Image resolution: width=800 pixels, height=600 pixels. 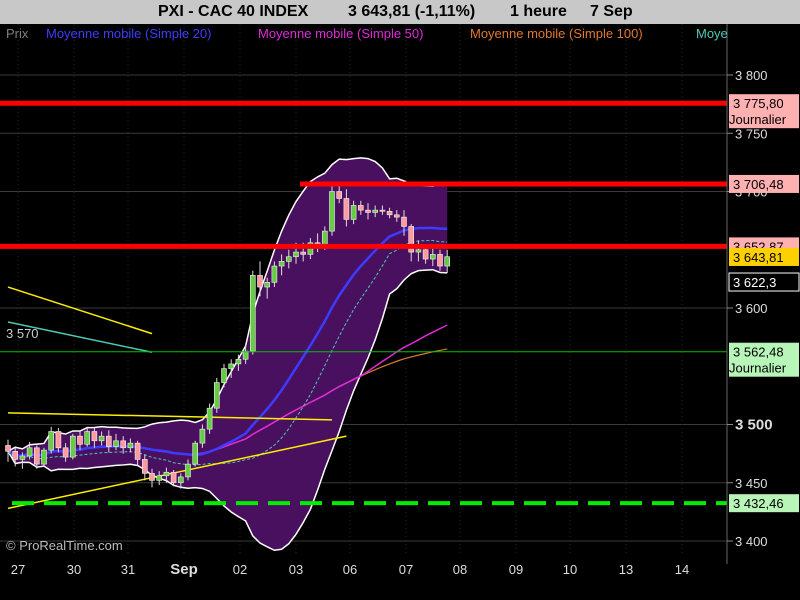 I want to click on x-tick-label: 27, so click(x=18, y=569).